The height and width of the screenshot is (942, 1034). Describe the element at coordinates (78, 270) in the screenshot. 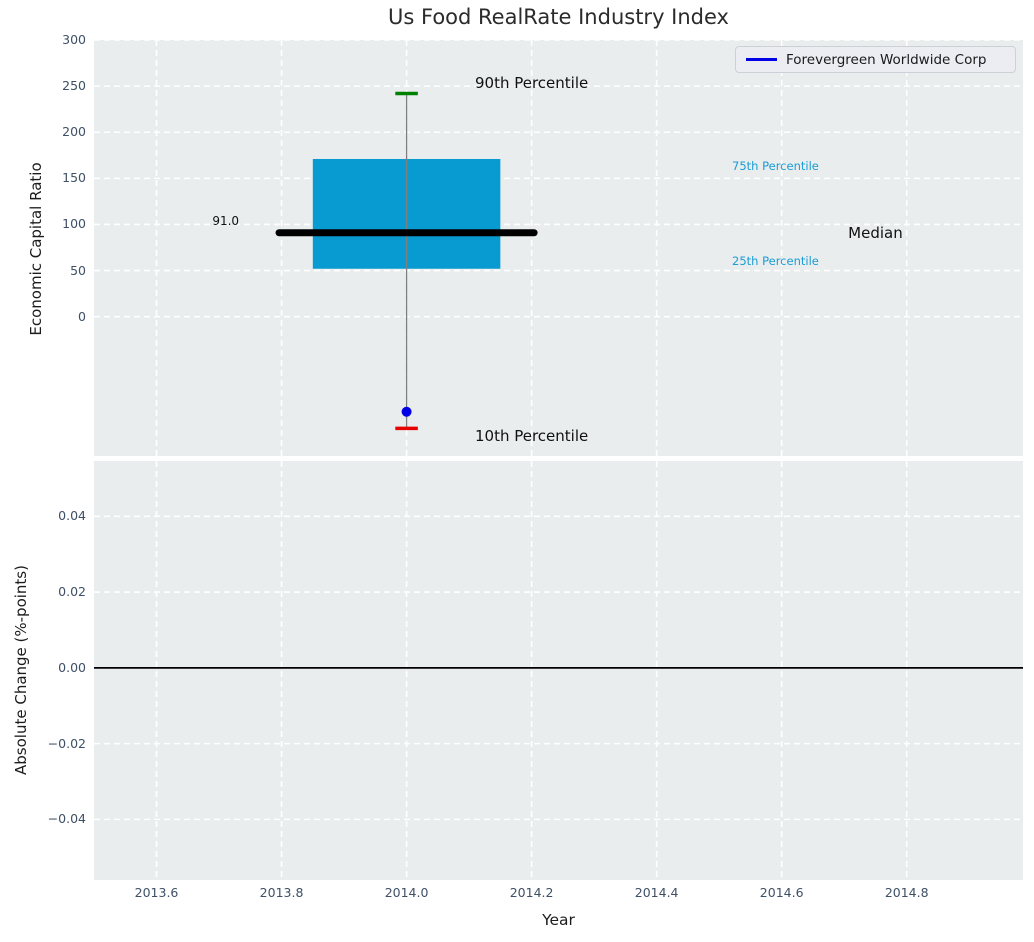

I see `y-tick-label: 50` at that location.